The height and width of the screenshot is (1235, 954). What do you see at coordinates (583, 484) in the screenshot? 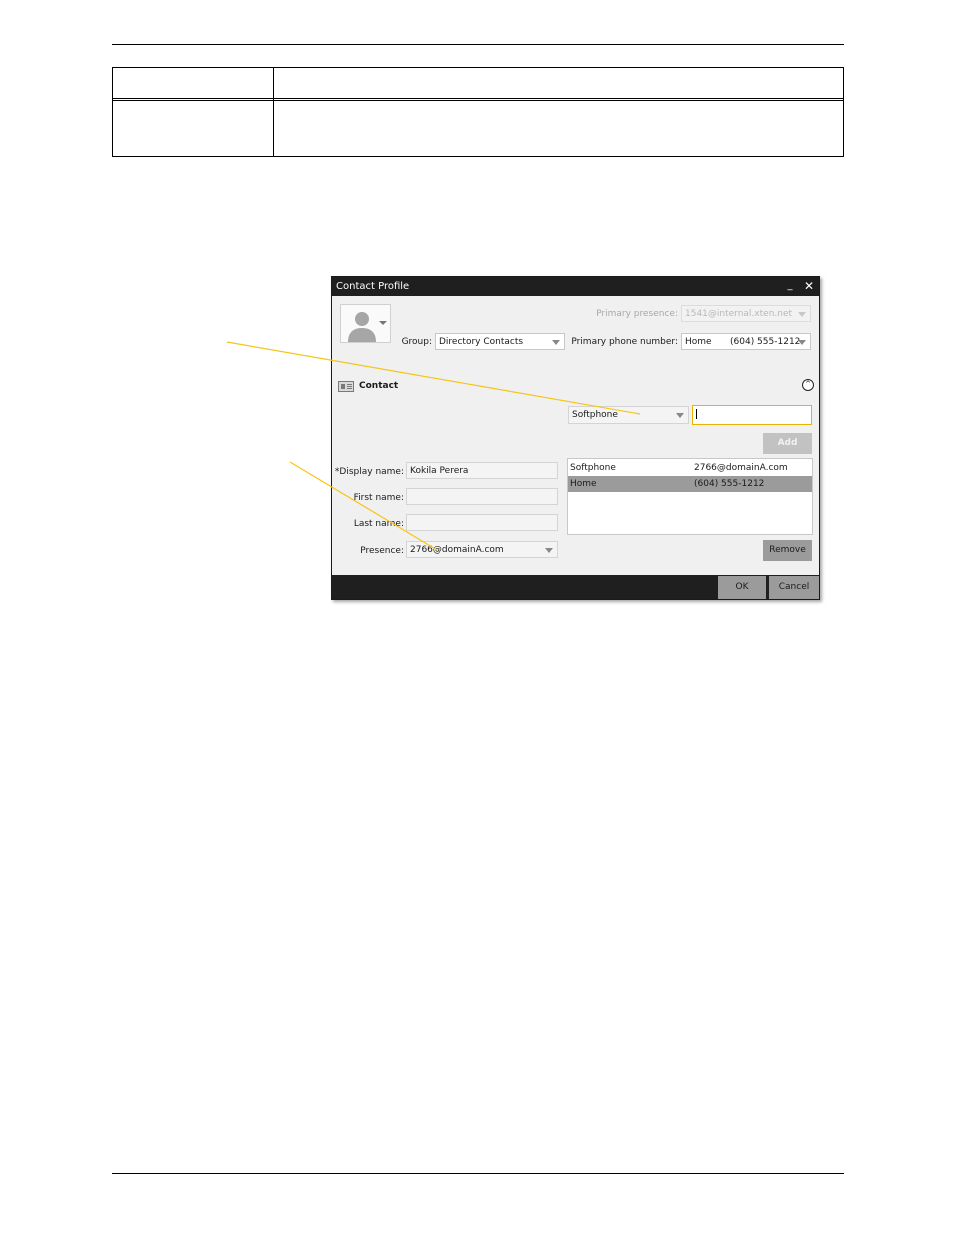
I see `list-item-type: Home` at bounding box center [583, 484].